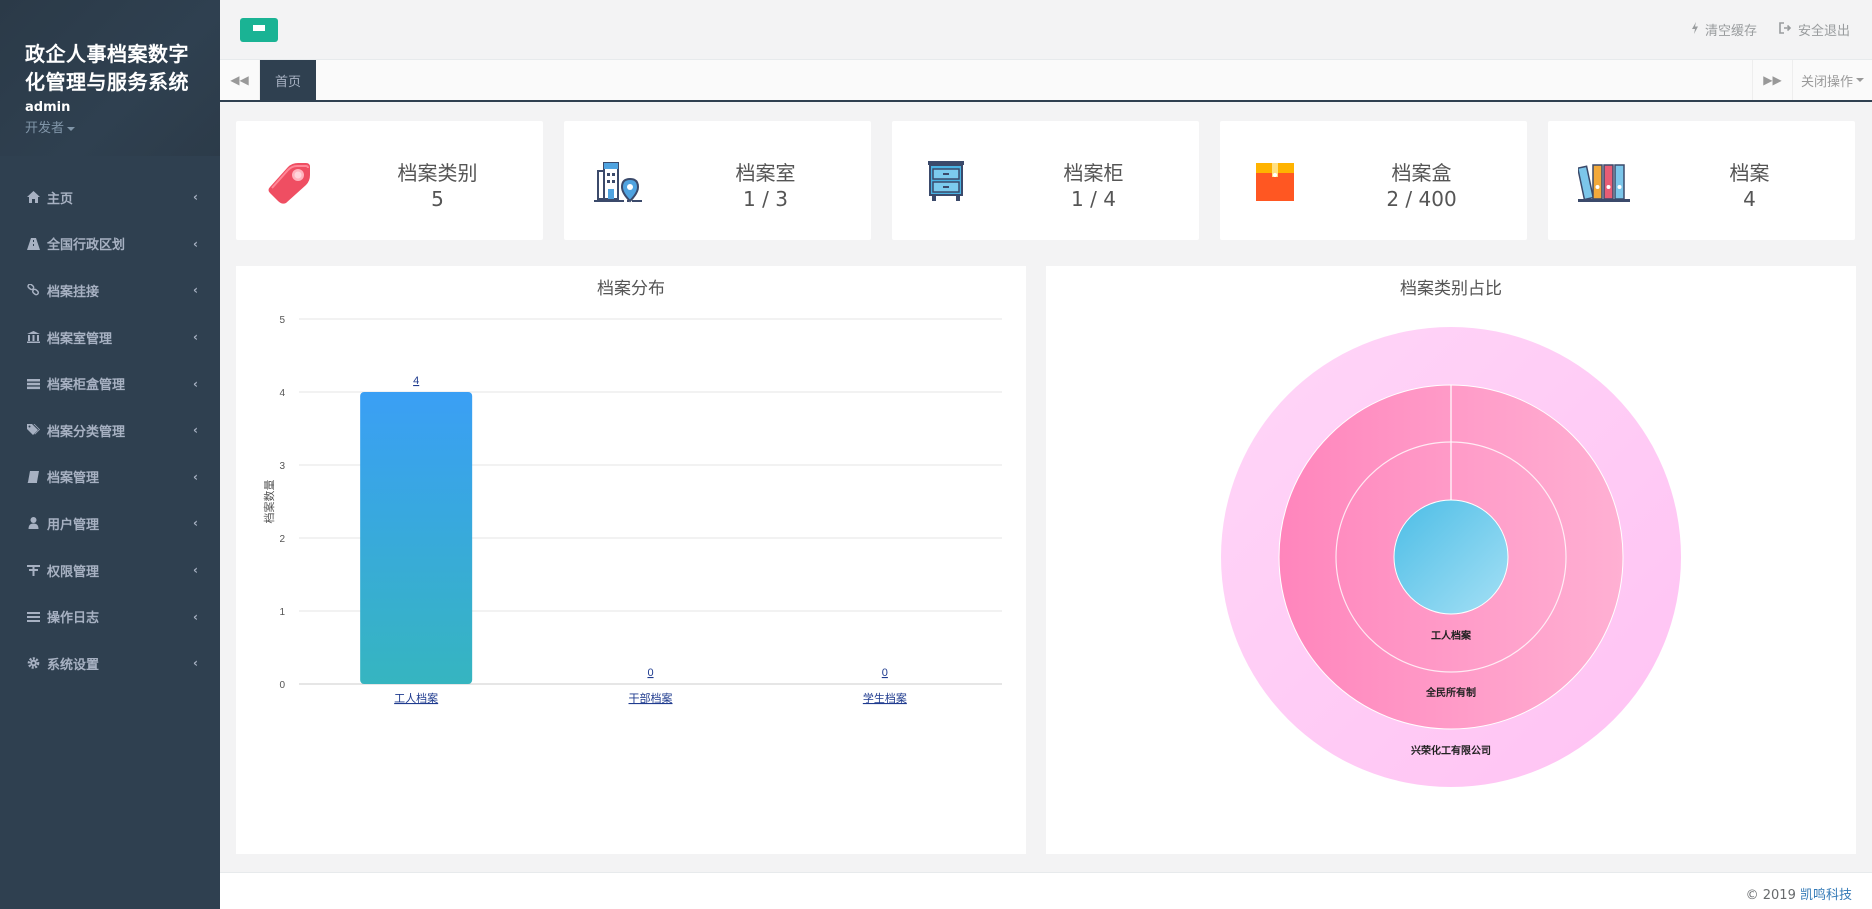  Describe the element at coordinates (110, 290) in the screenshot. I see `sidebar-item-archive-link: 档案挂接 ‹` at that location.